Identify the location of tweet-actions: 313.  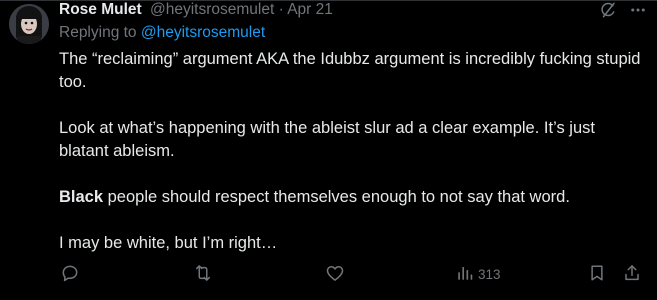
(328, 274).